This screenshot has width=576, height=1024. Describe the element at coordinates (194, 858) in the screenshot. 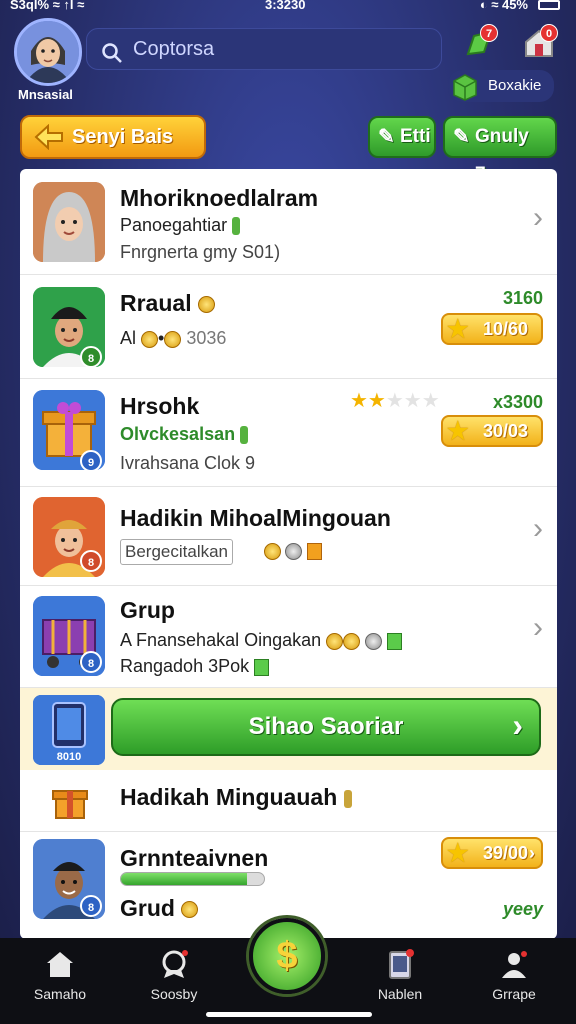

I see `row-title: Grnnteaivnen` at that location.